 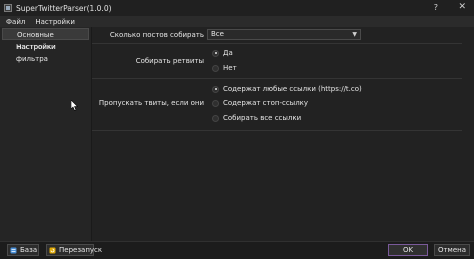 I want to click on collect-all-links-label: Собирать все ссылки, so click(x=262, y=118).